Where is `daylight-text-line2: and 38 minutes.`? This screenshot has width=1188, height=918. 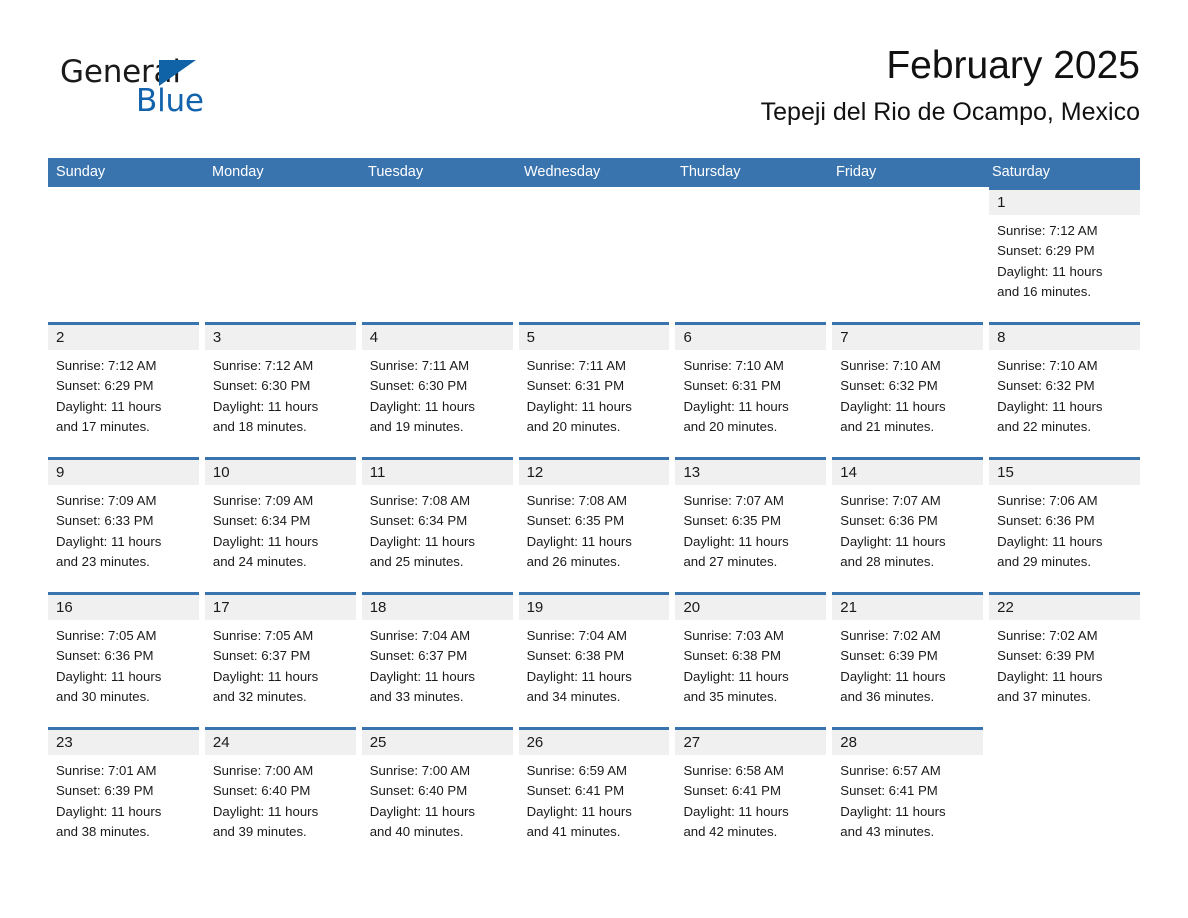 daylight-text-line2: and 38 minutes. is located at coordinates (103, 831).